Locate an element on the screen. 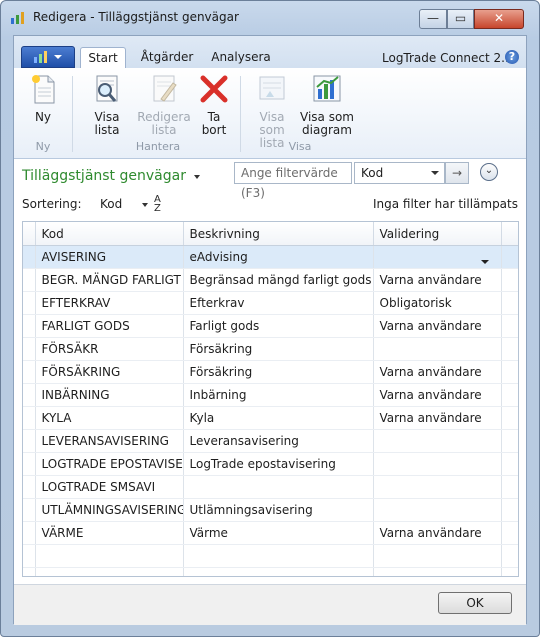 The image size is (540, 637). table-row: FÖRSÄKR Försäkring is located at coordinates (270, 349).